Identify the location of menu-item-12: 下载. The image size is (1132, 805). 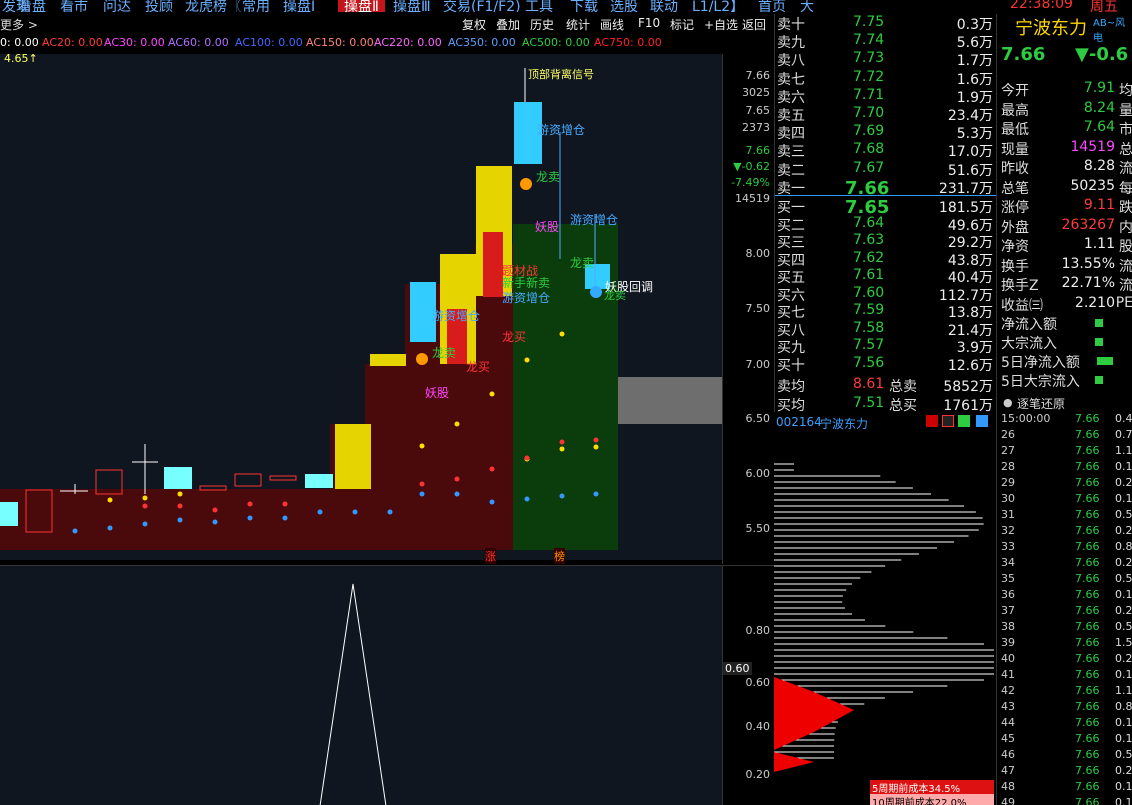
(584, 6).